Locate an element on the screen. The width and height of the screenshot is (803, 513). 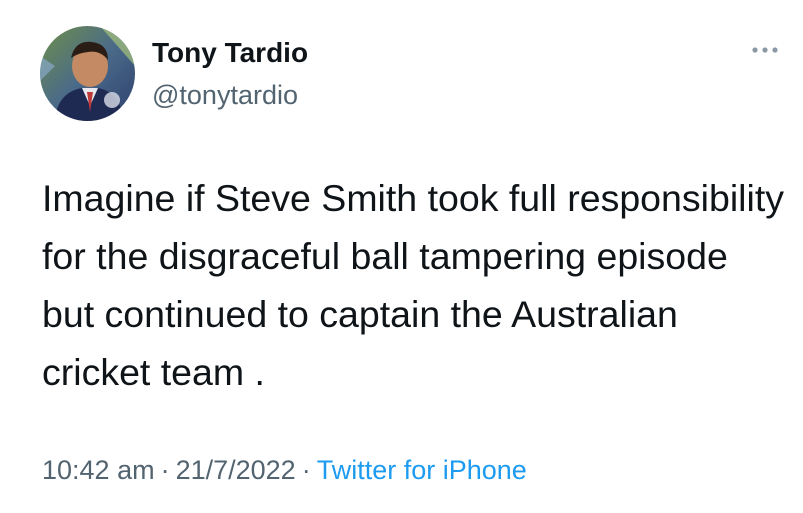
tweet-source-link: Twitter for iPhone is located at coordinates (422, 470).